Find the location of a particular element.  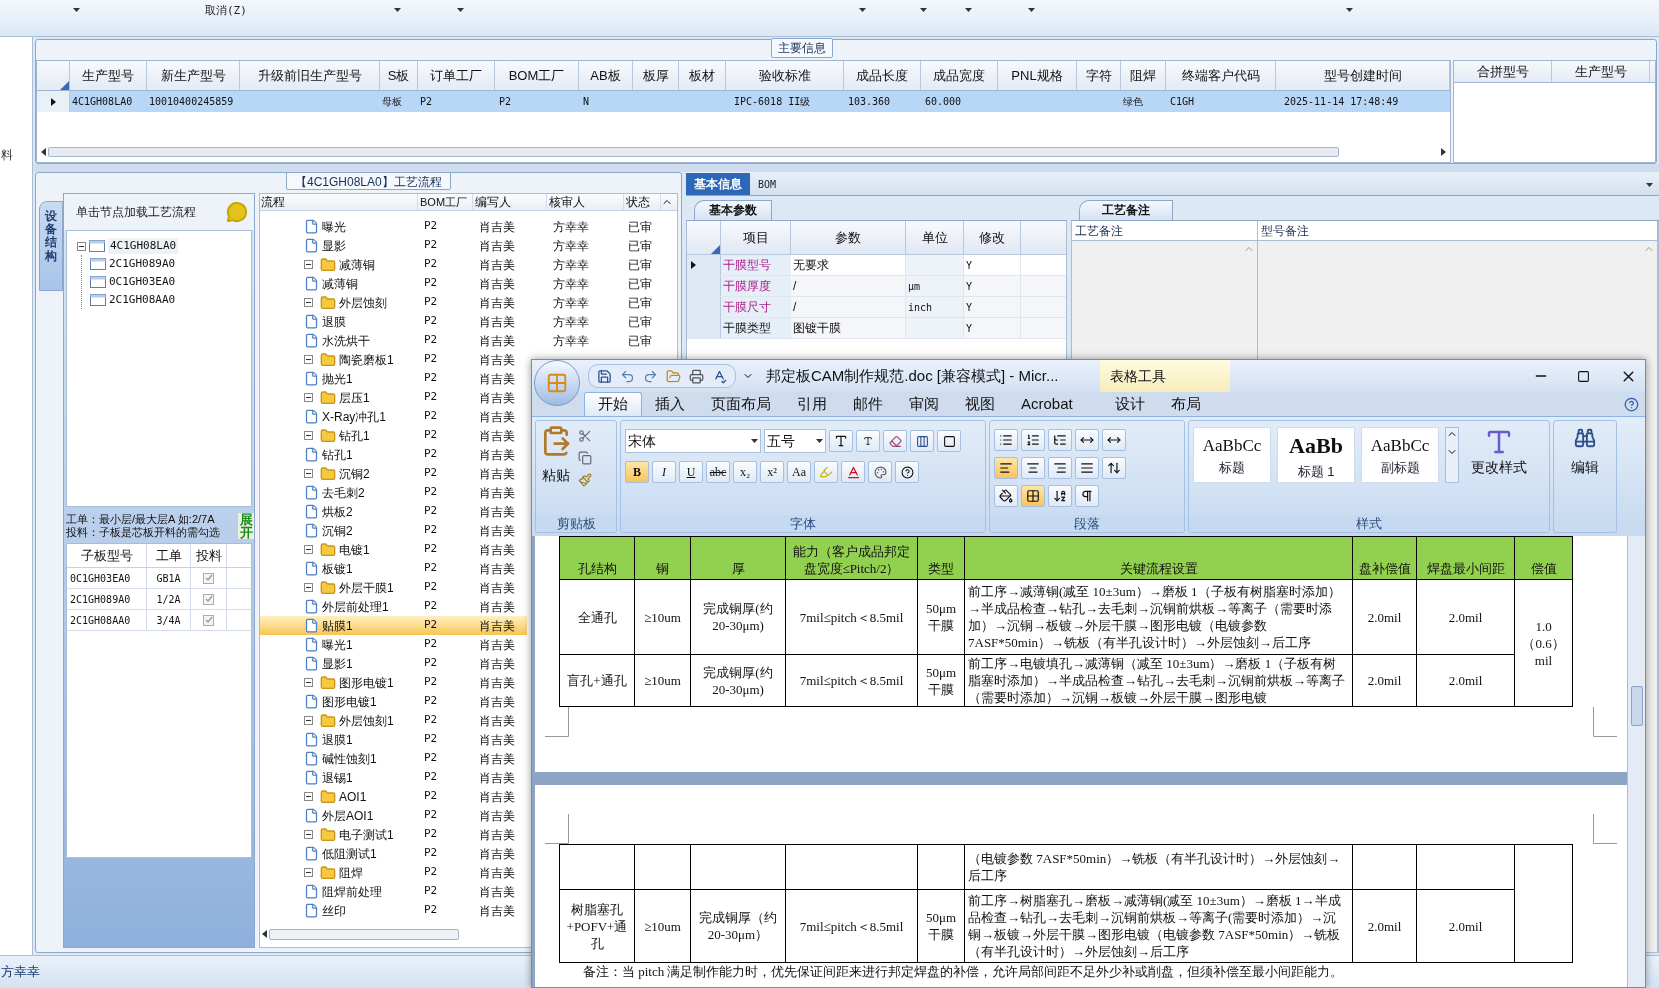

tree-row: 沉铜2 P2 肖吉美 is located at coordinates (393, 530).